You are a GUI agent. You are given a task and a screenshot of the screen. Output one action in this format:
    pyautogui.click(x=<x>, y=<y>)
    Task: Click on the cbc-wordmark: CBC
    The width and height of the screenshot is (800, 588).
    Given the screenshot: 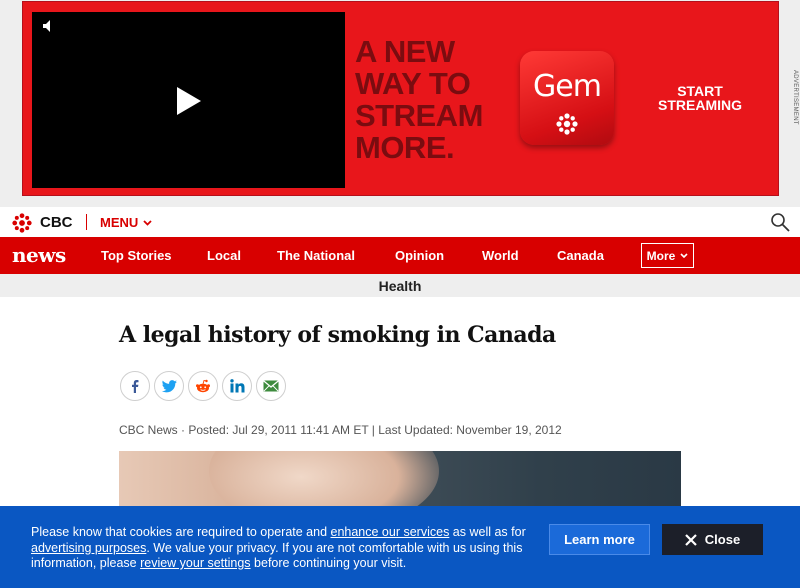 What is the action you would take?
    pyautogui.click(x=56, y=222)
    